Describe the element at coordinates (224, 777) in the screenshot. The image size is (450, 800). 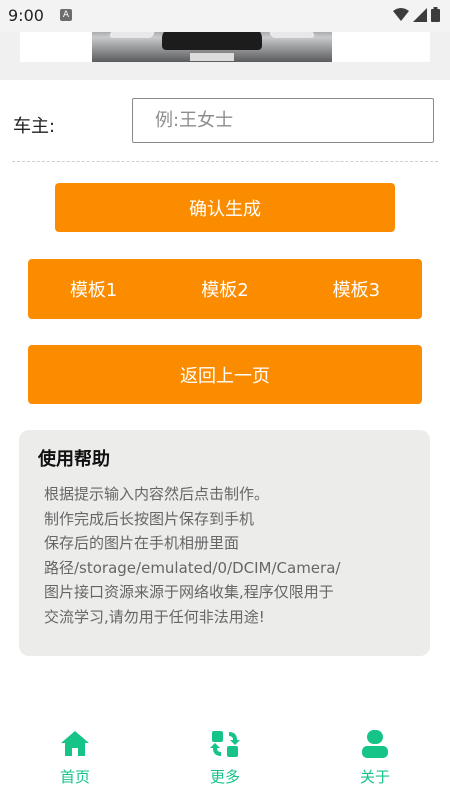
I see `nav-label-more: 更多` at that location.